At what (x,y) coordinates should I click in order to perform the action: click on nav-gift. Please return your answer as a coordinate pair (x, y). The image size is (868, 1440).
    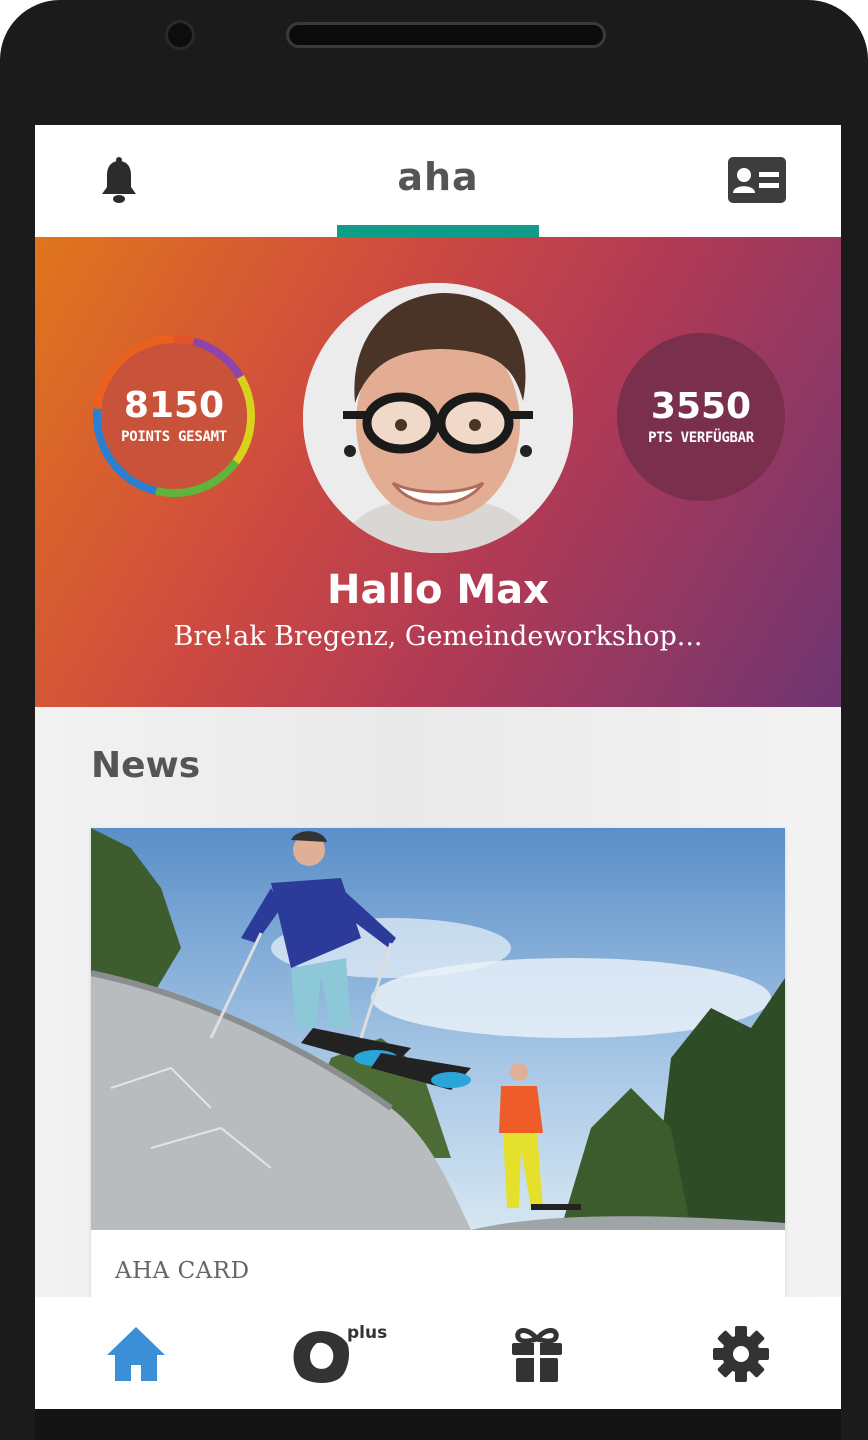
    Looking at the image, I should click on (538, 1353).